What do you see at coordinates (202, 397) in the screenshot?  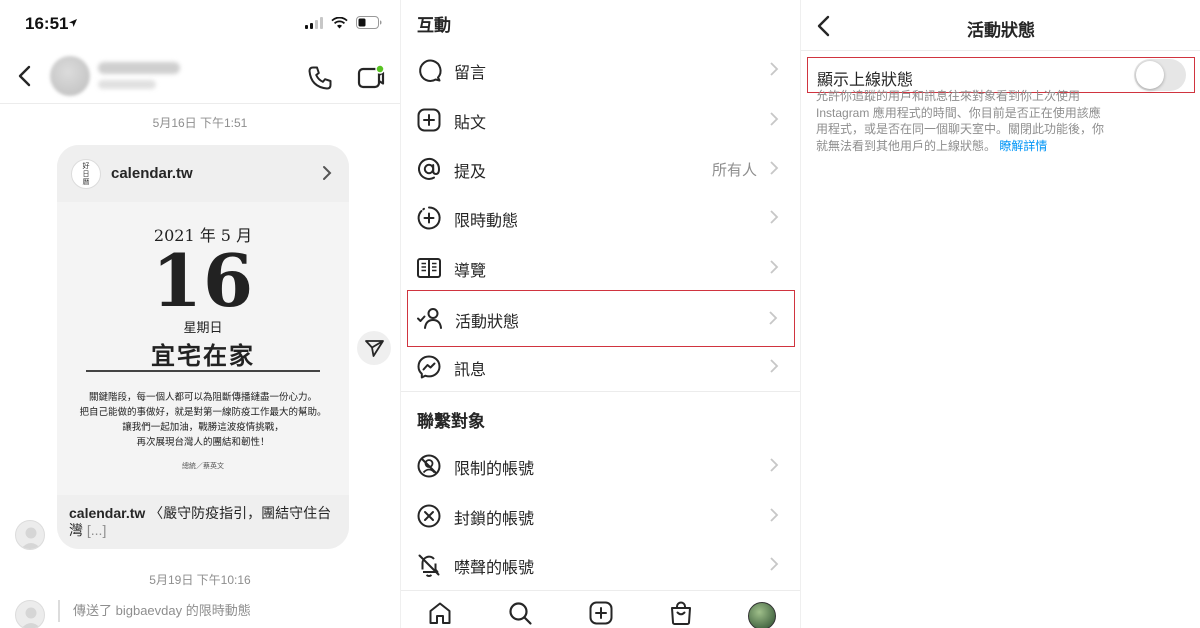 I see `quote-line: 關鍵階段，每一個人都可以為阻斷傳播鏈盡一份心力。` at bounding box center [202, 397].